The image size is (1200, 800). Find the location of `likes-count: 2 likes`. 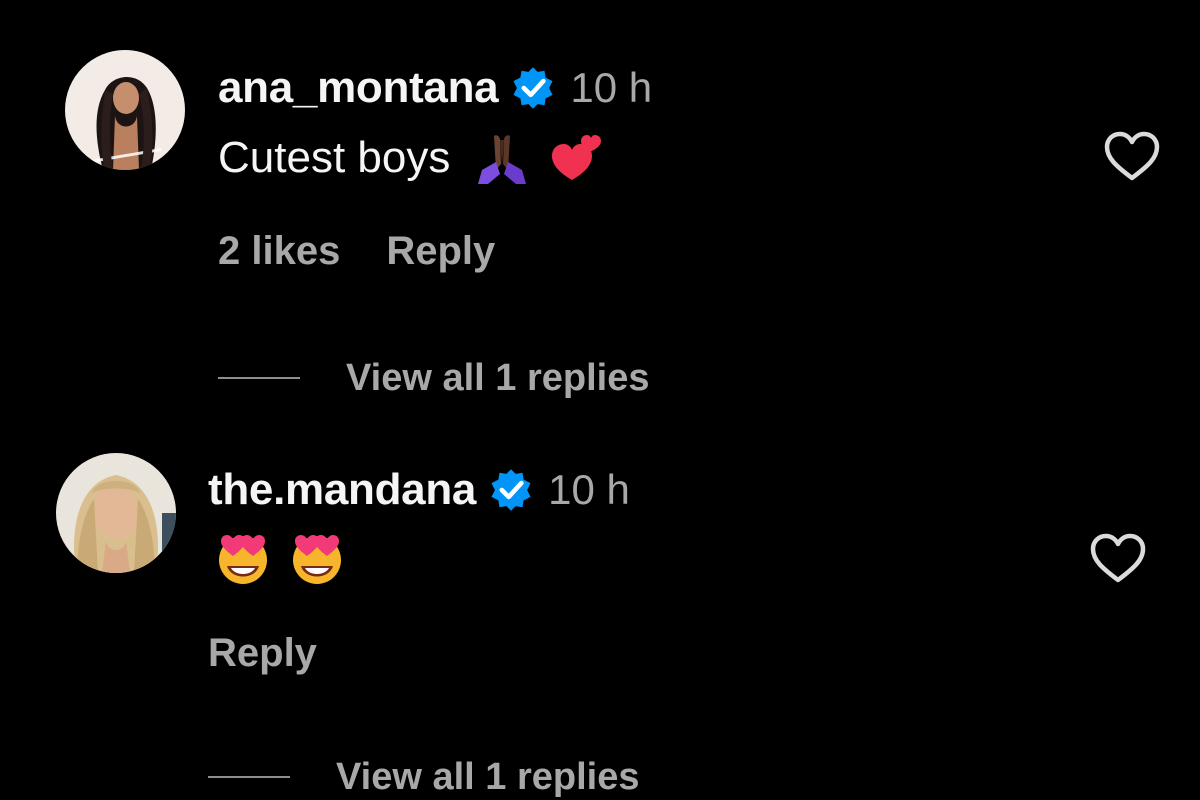

likes-count: 2 likes is located at coordinates (279, 251).